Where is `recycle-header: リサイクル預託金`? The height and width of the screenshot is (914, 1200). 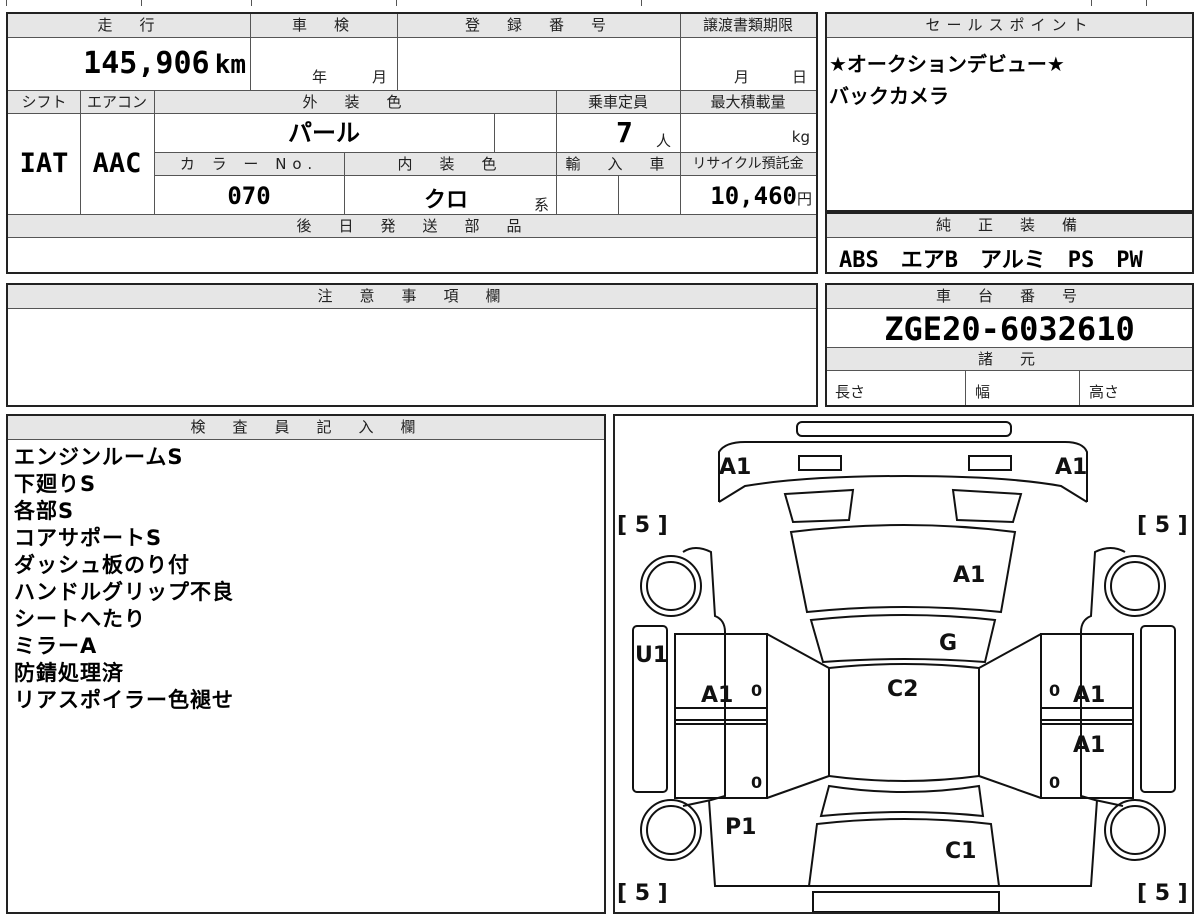
recycle-header: リサイクル預託金 is located at coordinates (748, 164).